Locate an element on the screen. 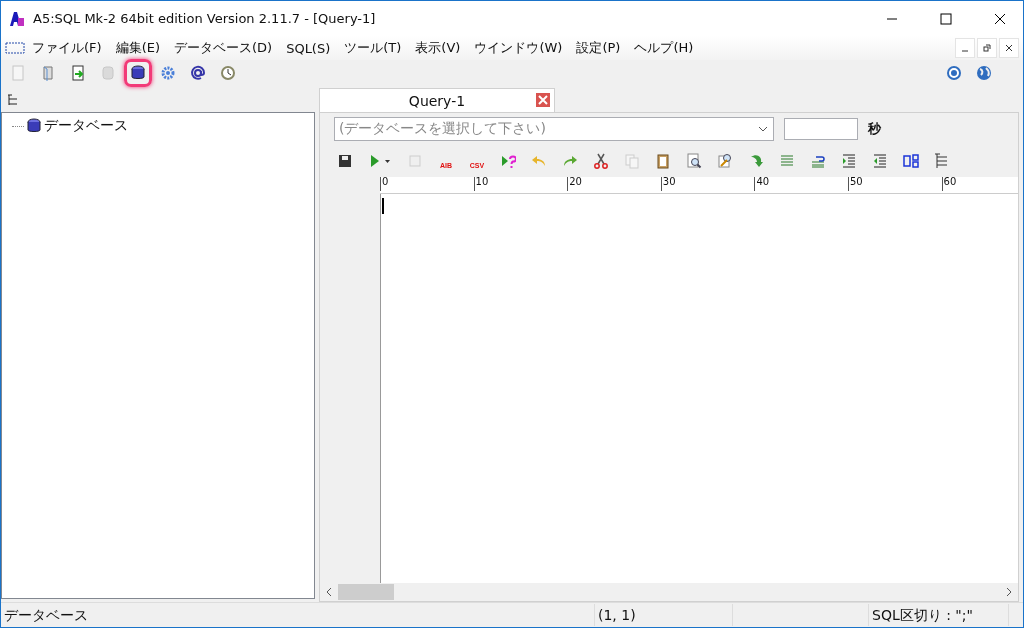  maximize-icon is located at coordinates (946, 18).